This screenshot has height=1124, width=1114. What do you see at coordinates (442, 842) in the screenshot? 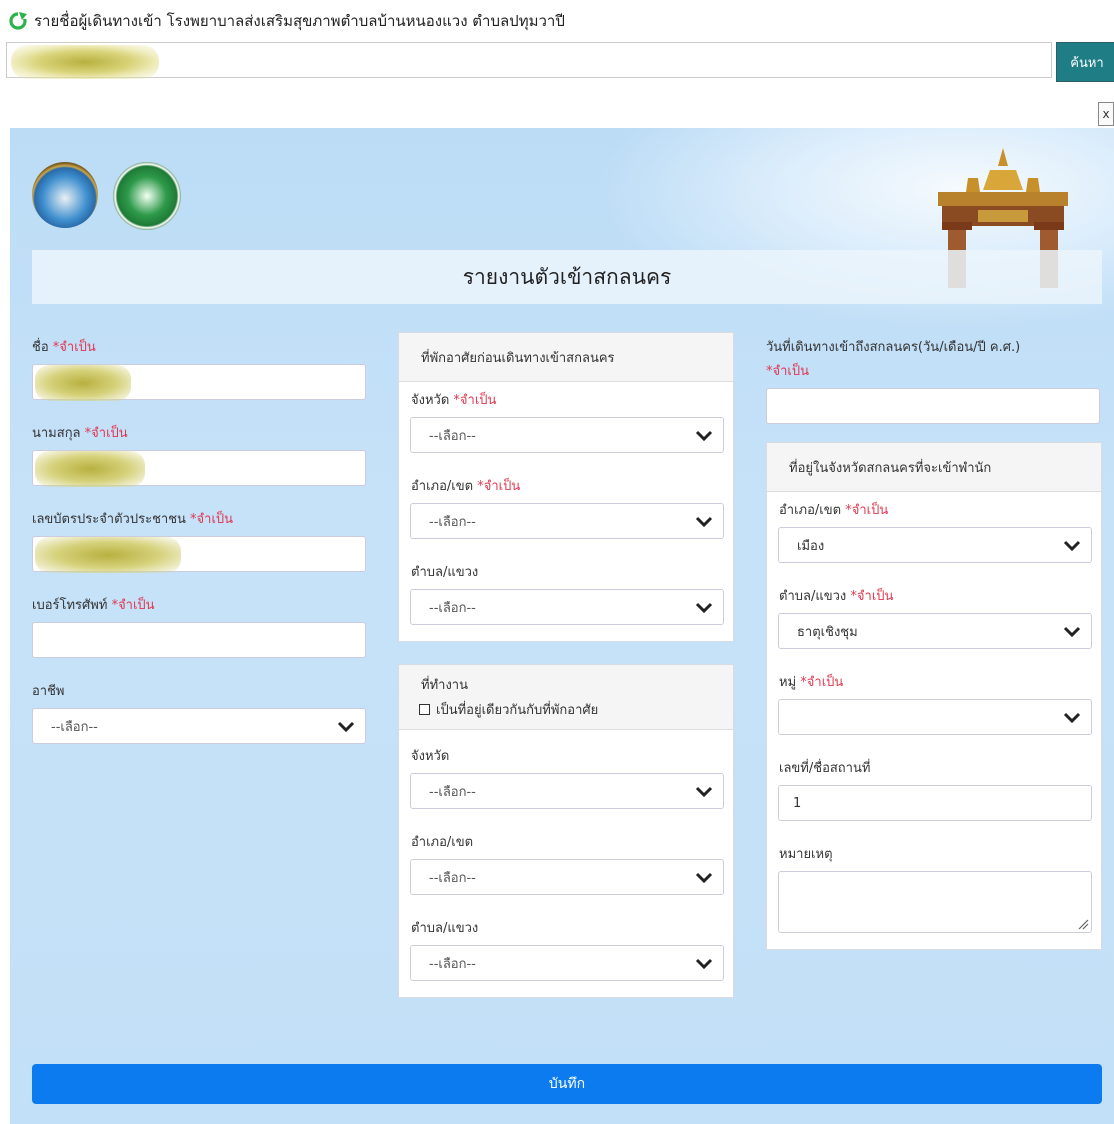
I see `work-district-label: อำเภอ/เขต` at bounding box center [442, 842].